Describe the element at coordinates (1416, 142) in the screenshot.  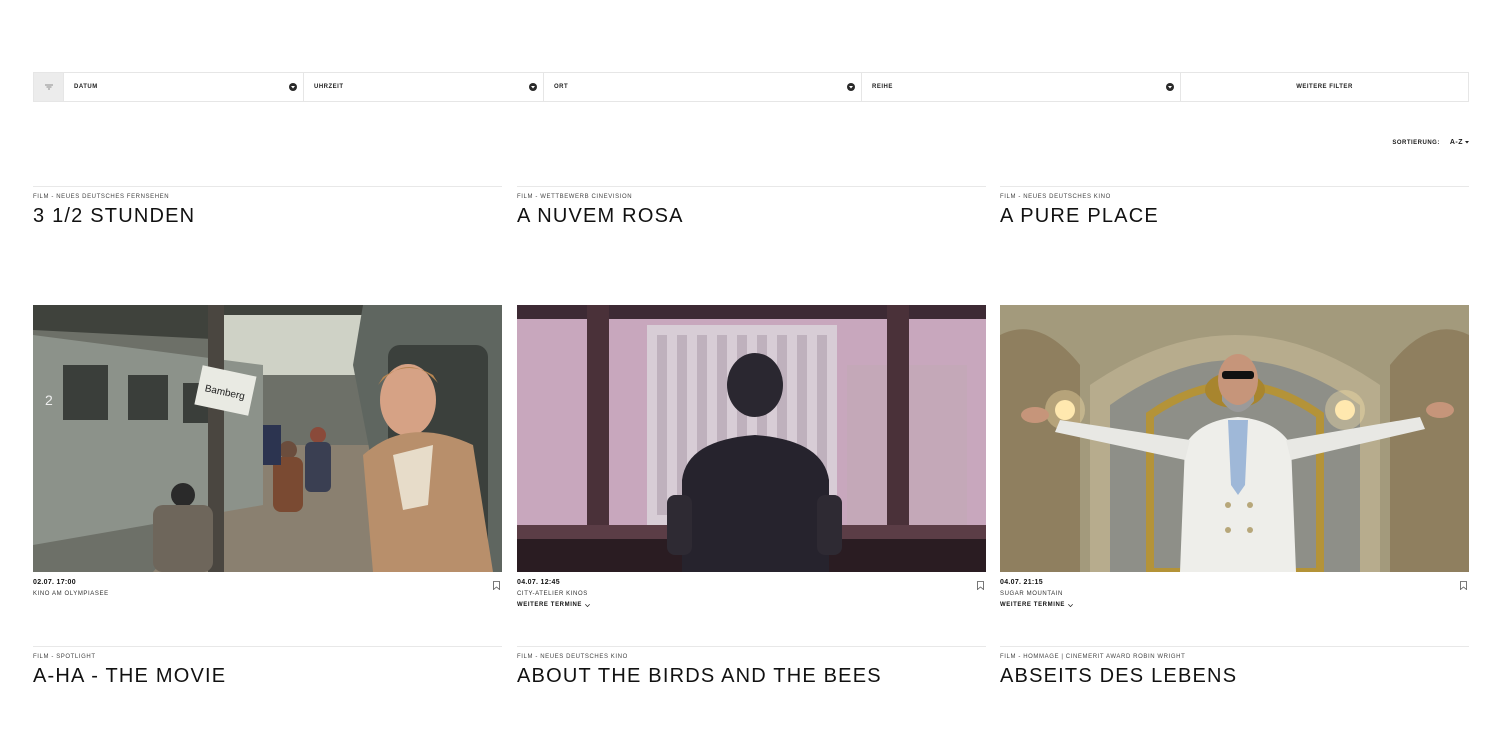
I see `sort-label: SORTIERUNG:` at that location.